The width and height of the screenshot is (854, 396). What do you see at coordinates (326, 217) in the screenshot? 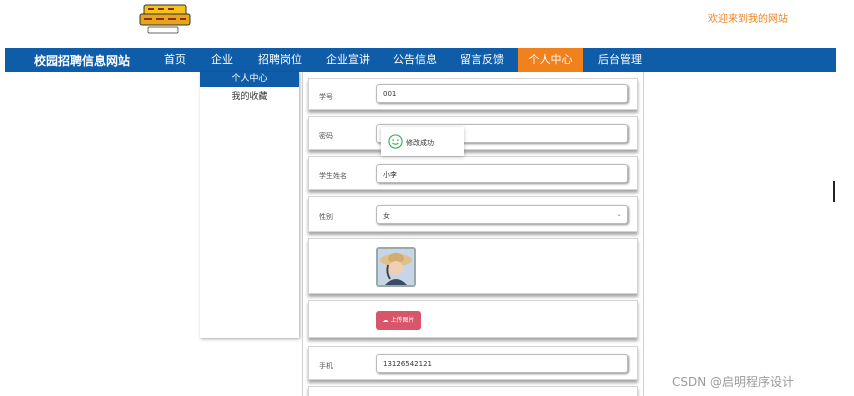
I see `gender-label: 性别` at bounding box center [326, 217].